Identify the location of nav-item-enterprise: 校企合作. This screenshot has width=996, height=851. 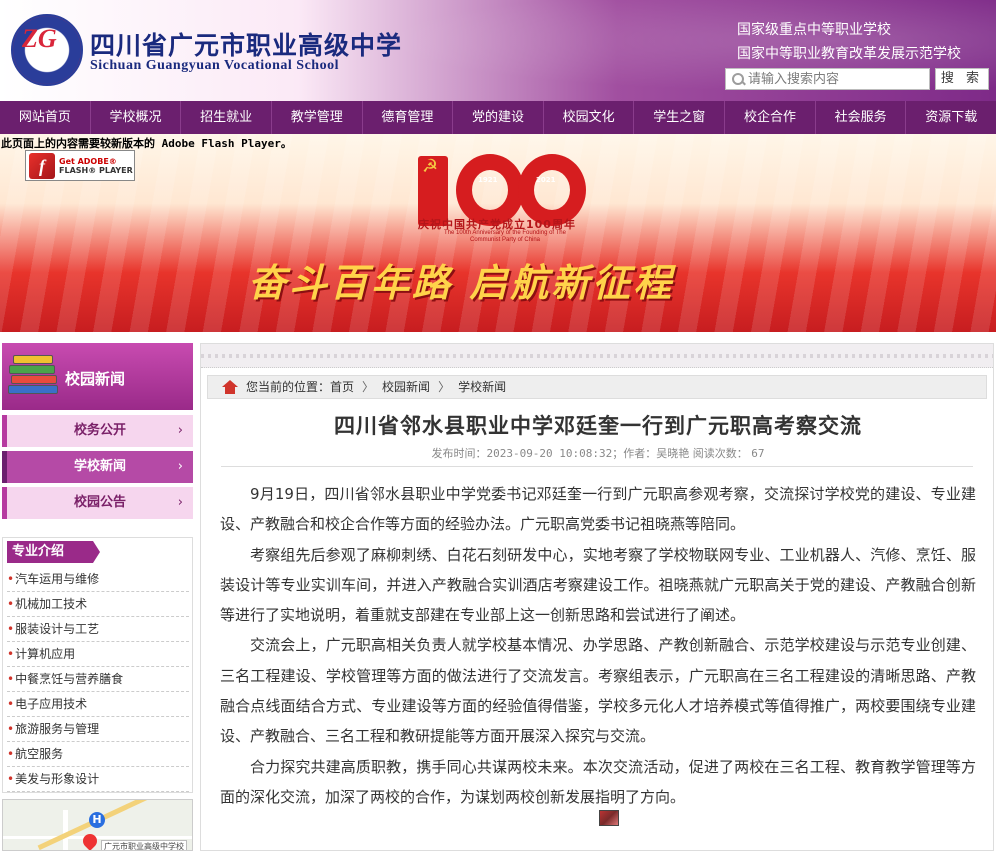
(770, 117).